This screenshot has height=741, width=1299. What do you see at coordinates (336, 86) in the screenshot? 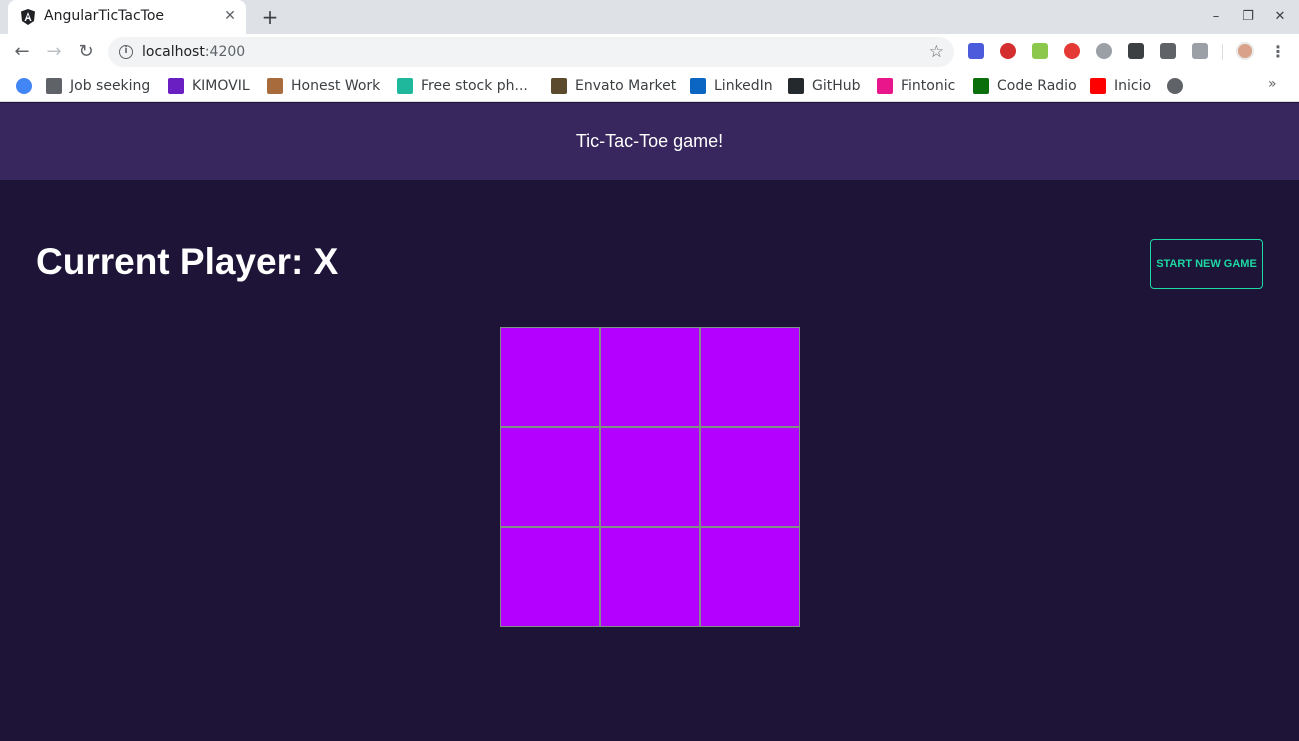
I see `bookmark-label: Honest Work` at bounding box center [336, 86].